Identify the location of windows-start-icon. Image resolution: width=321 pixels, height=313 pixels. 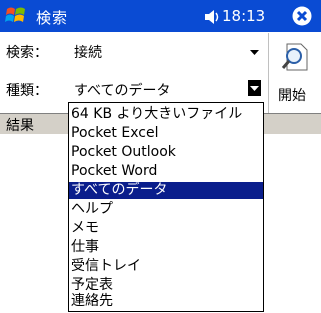
(17, 16).